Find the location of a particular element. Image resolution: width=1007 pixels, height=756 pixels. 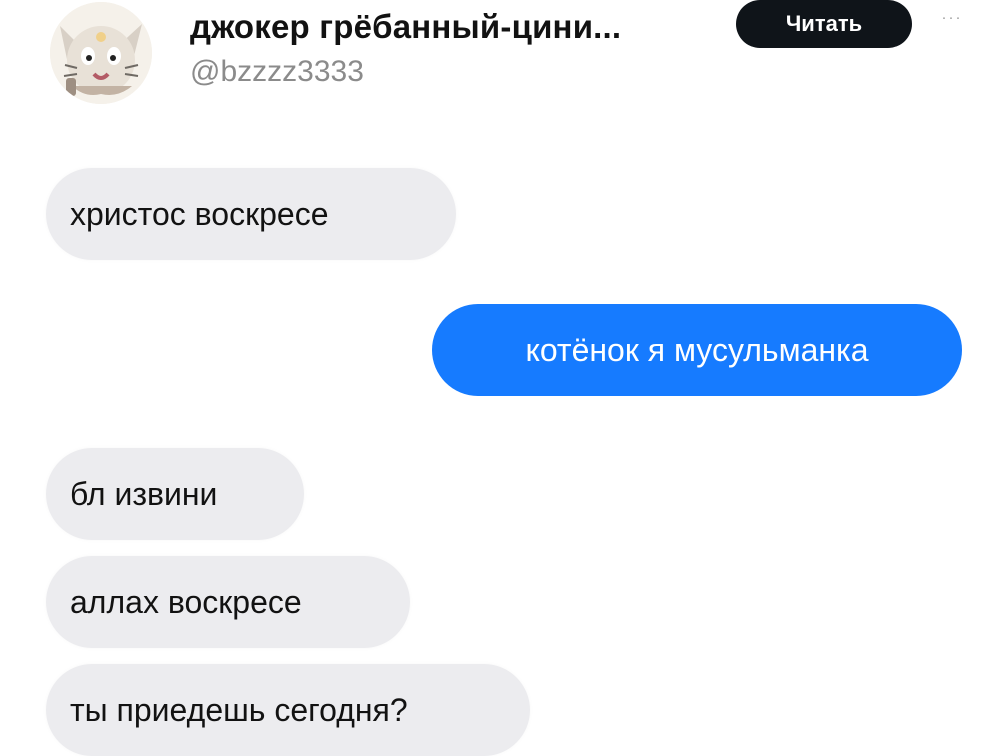

incoming-message-bubble: ты приедешь сегодня? is located at coordinates (288, 710).